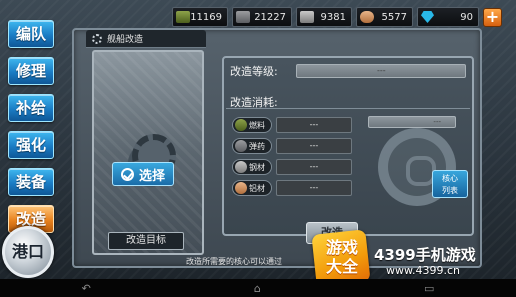 The image size is (516, 297). Describe the element at coordinates (31, 71) in the screenshot. I see `menu-repair-button: 修理` at that location.